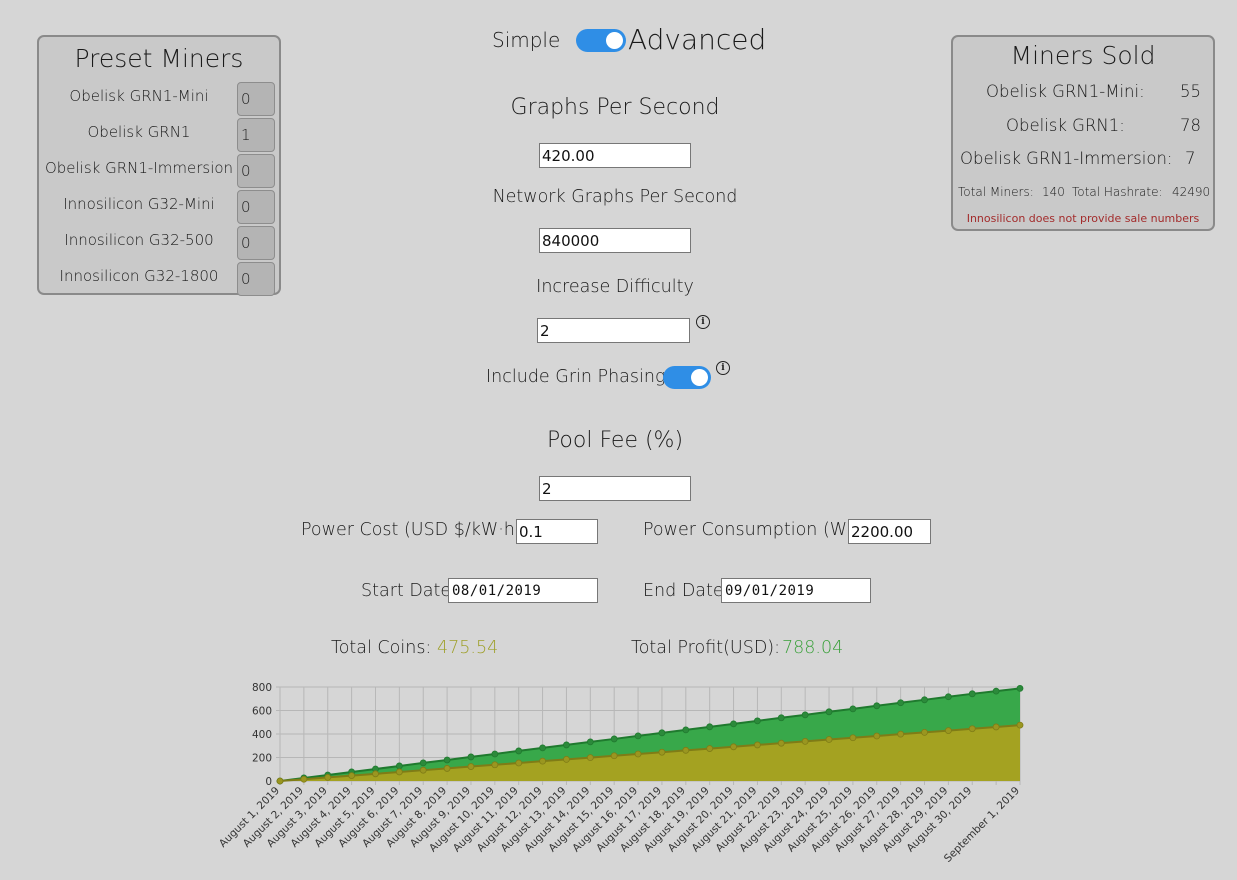 Image resolution: width=1237 pixels, height=880 pixels. I want to click on start-date-label: Start Date, so click(406, 591).